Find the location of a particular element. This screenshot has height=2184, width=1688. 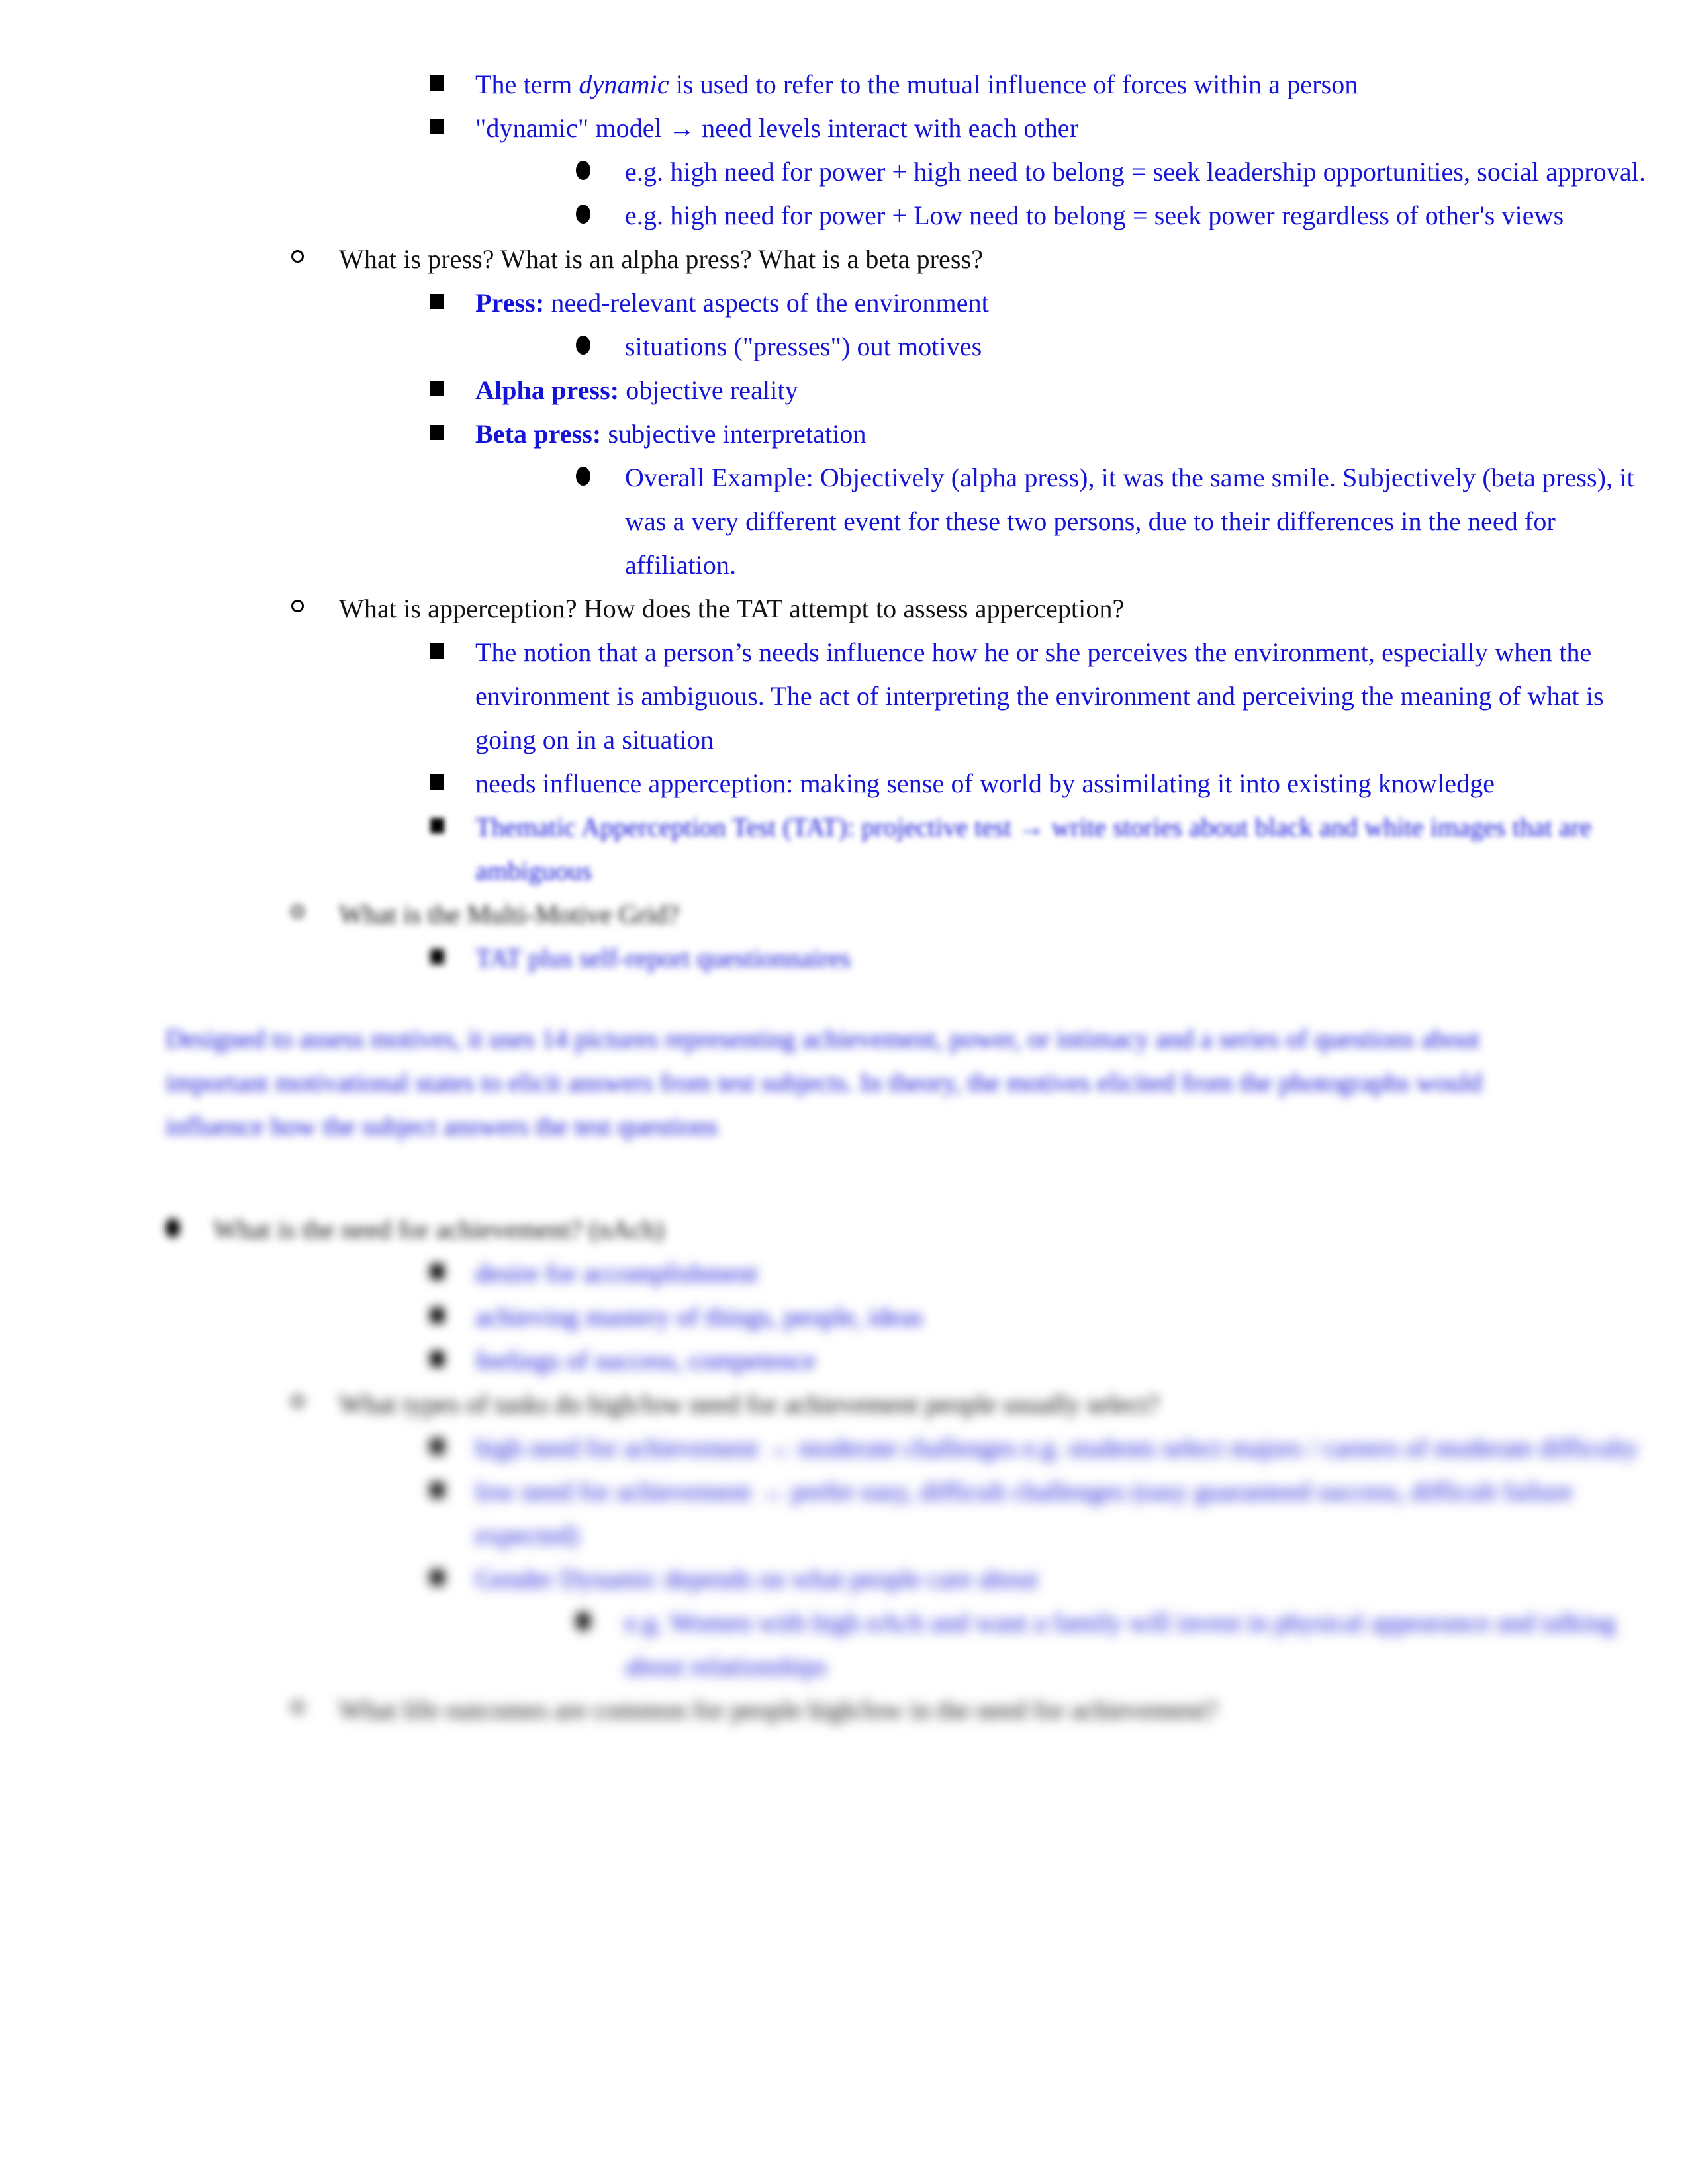

outline-item-alpha-press-def: Alpha press: objective reality is located at coordinates (1059, 390).